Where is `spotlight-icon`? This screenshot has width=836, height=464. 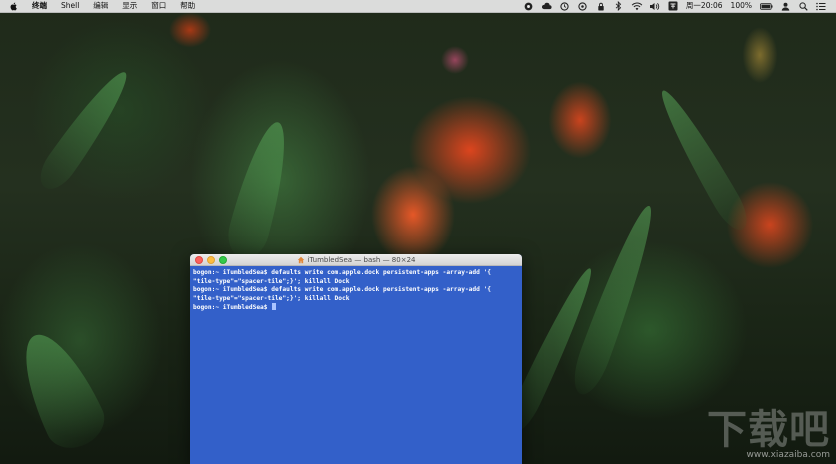 spotlight-icon is located at coordinates (803, 6).